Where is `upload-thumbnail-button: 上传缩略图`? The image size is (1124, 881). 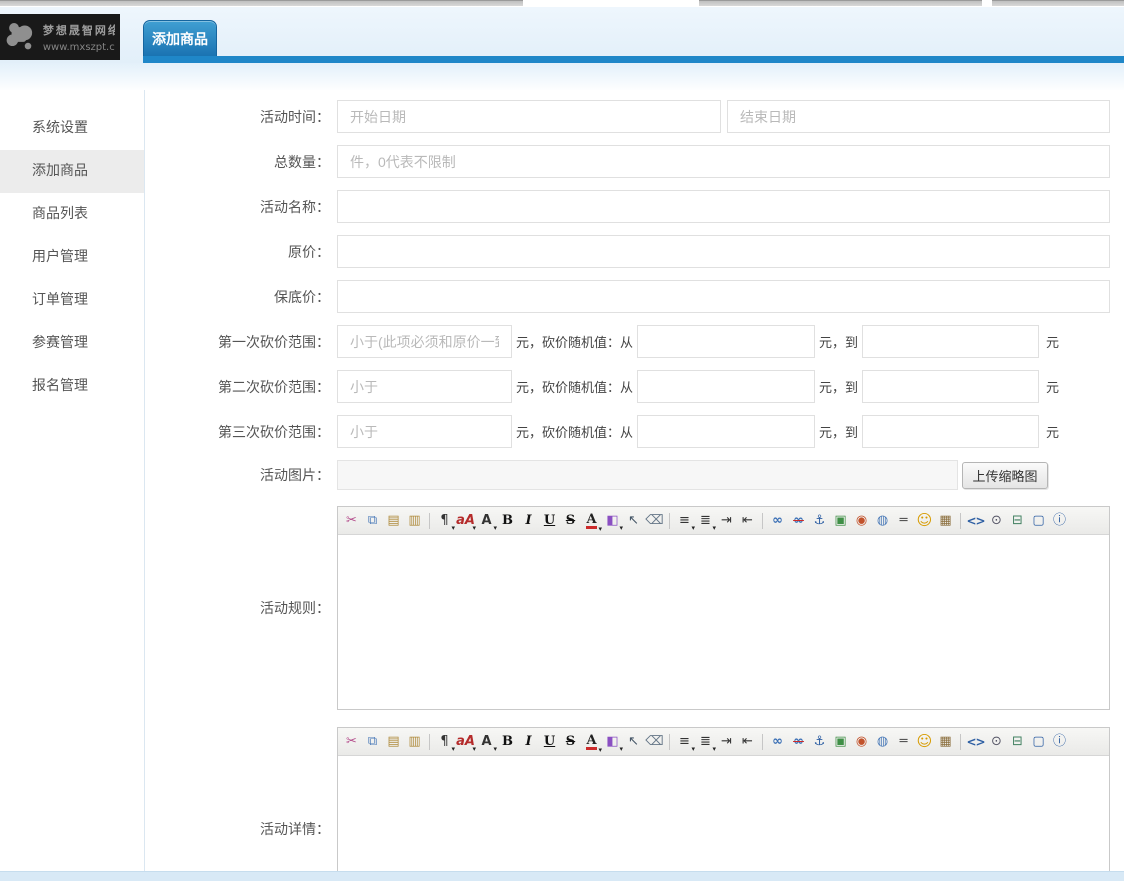
upload-thumbnail-button: 上传缩略图 is located at coordinates (1005, 475).